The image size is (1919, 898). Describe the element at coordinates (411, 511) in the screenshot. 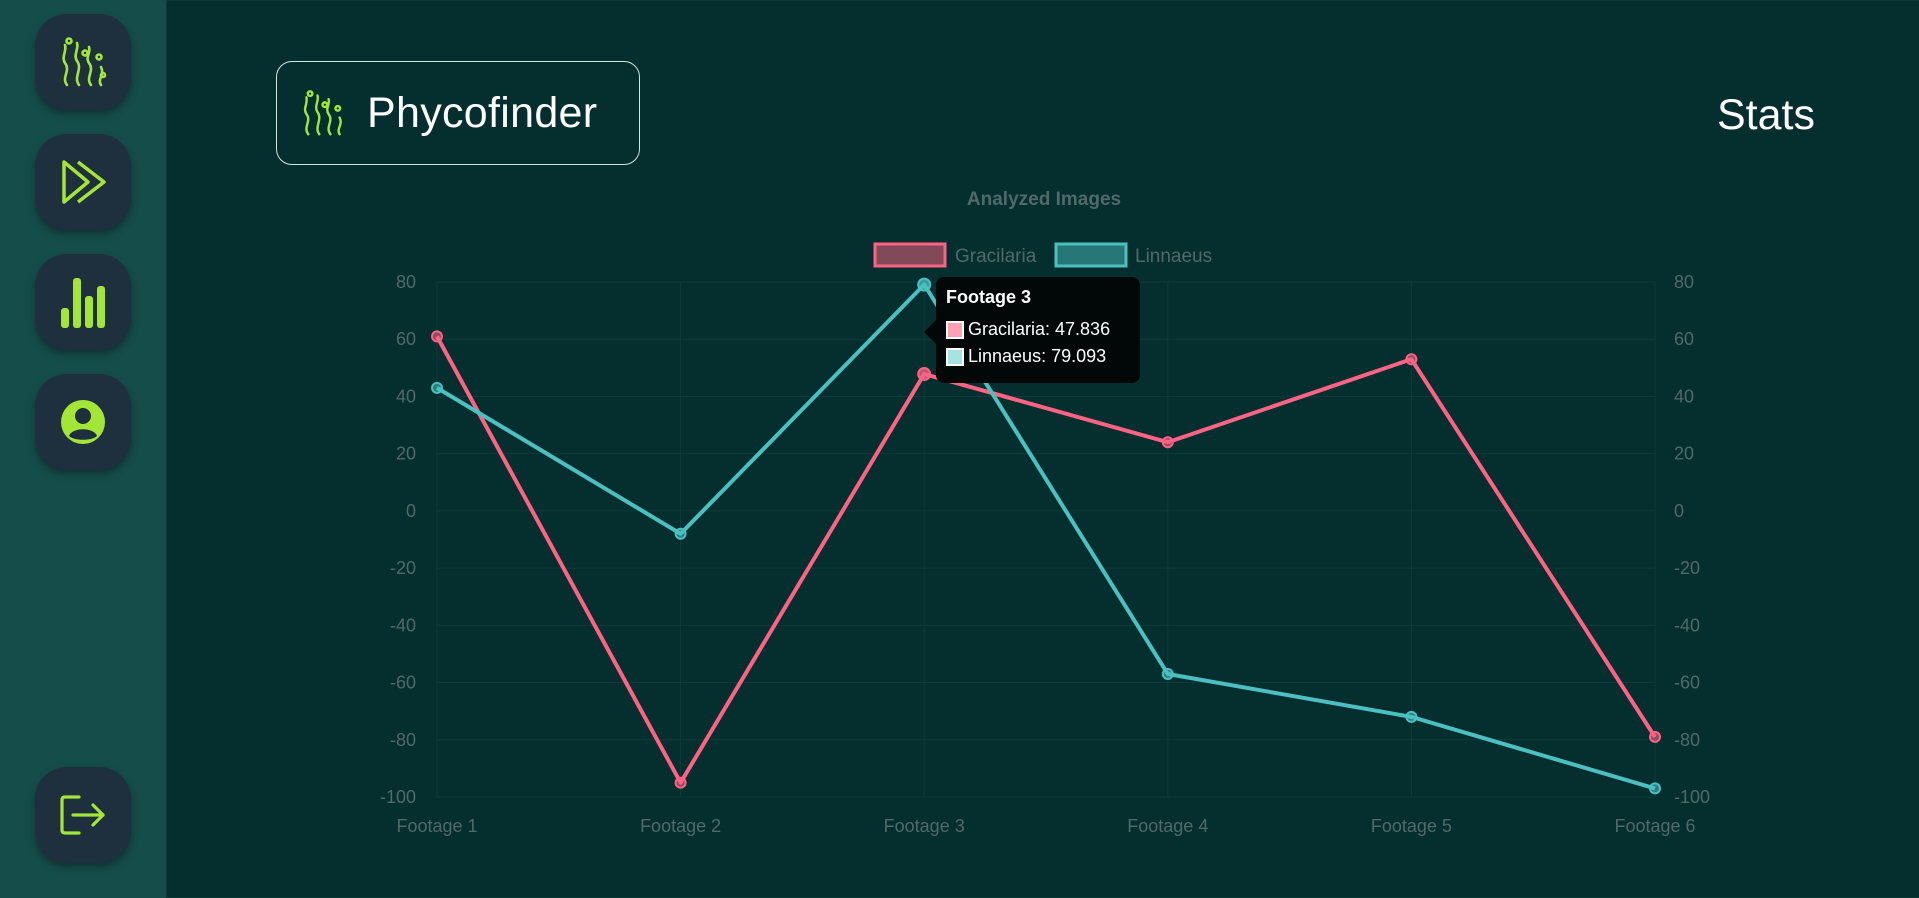

I see `y-tick-label-left: 0` at that location.